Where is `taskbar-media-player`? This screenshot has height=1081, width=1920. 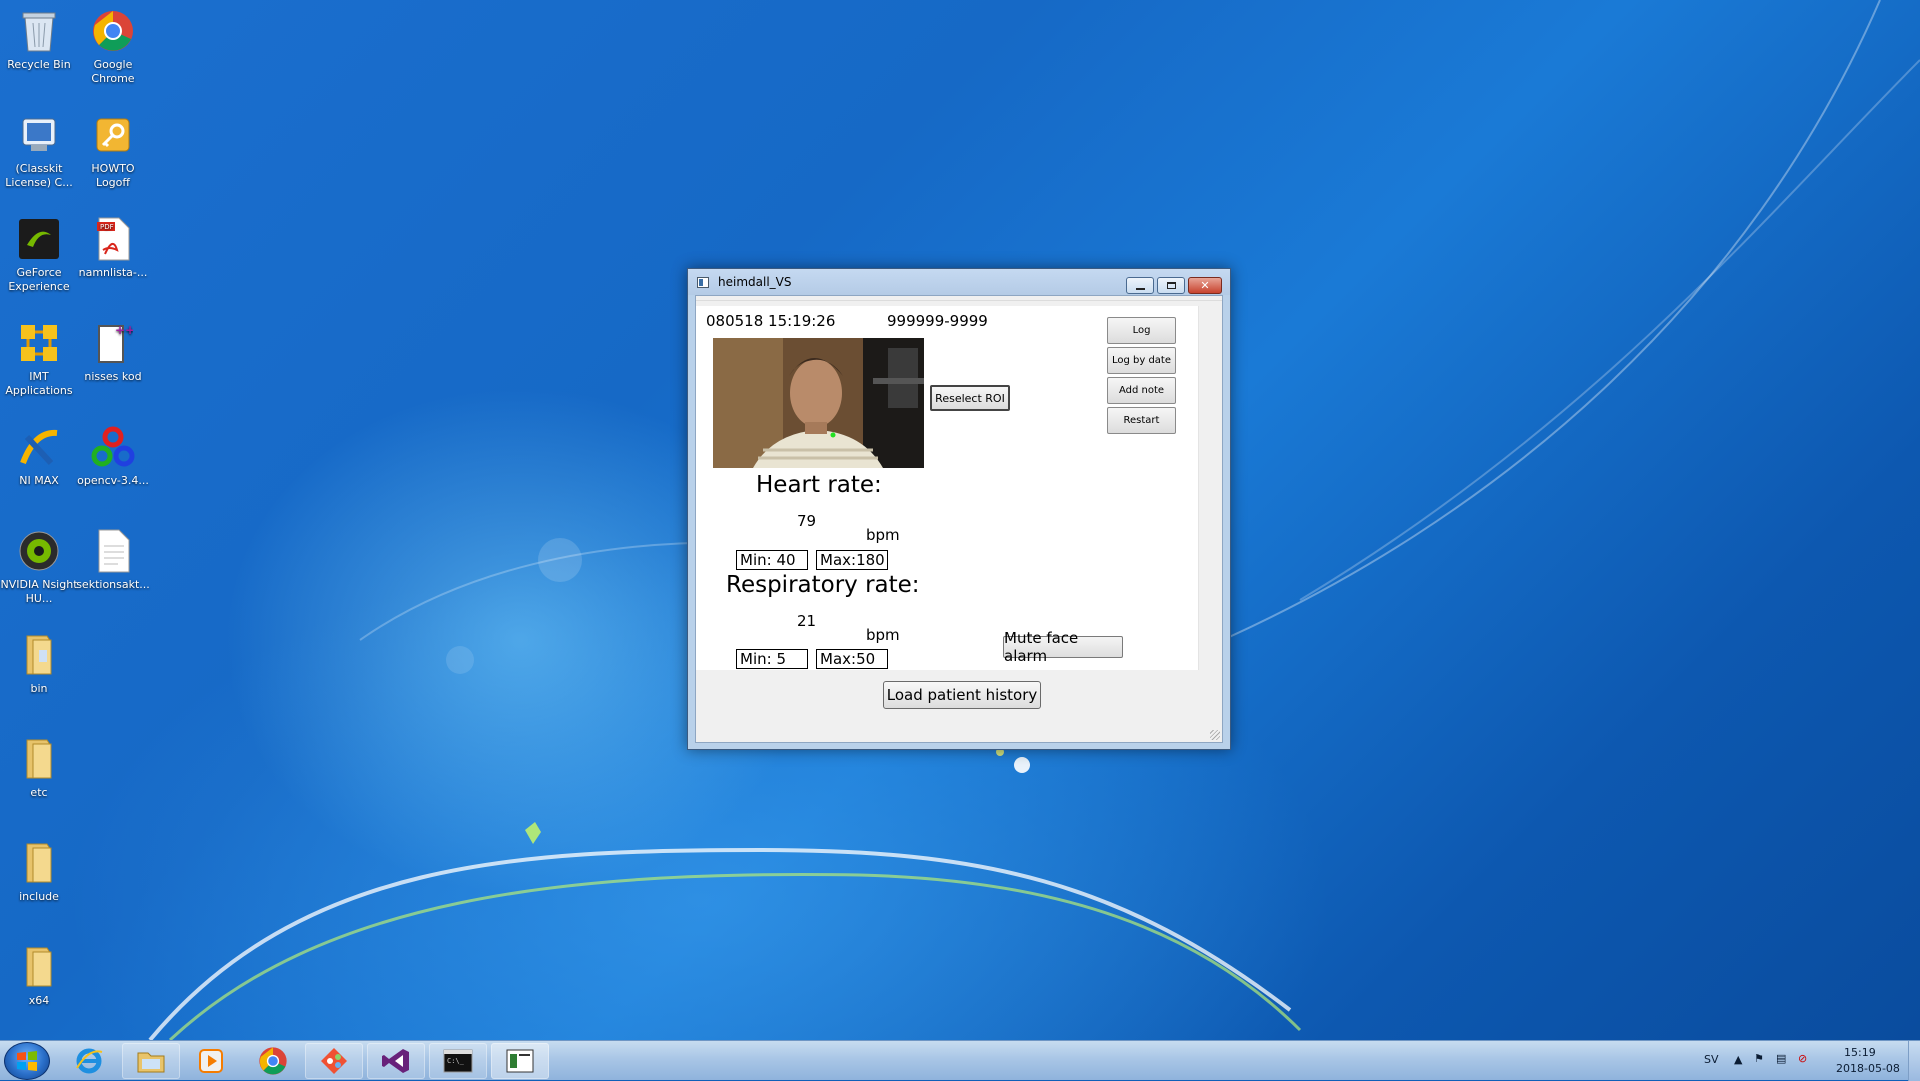 taskbar-media-player is located at coordinates (211, 1061).